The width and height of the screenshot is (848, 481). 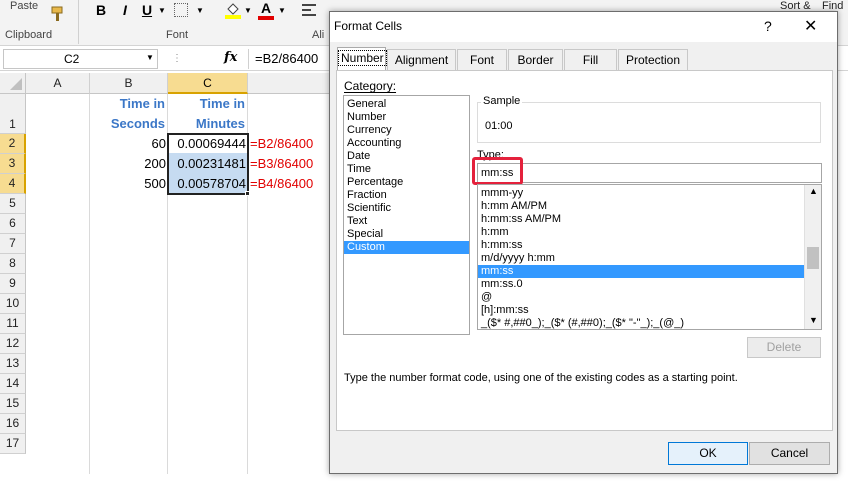 I want to click on borders-dropdown-icon: ▼, so click(x=200, y=10).